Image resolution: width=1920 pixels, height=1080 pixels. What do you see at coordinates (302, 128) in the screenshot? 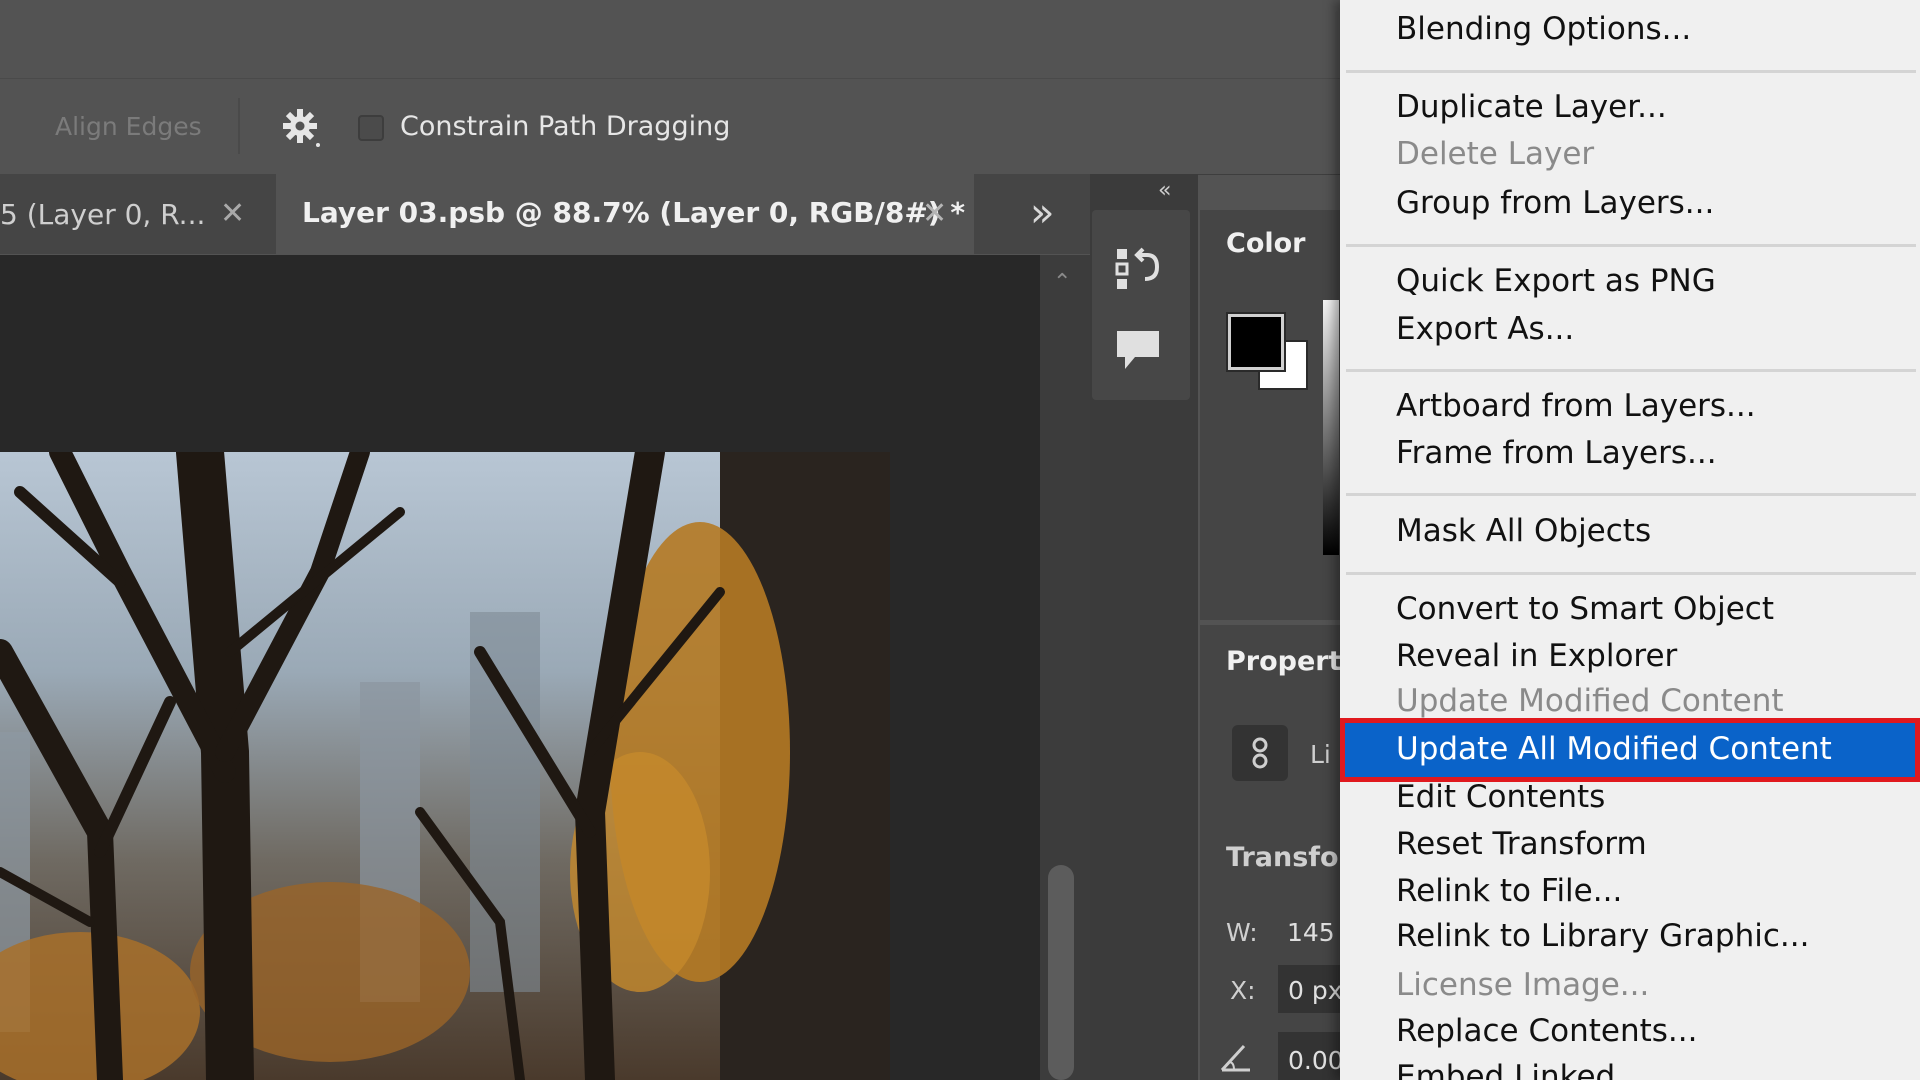
I see `gear-icon` at bounding box center [302, 128].